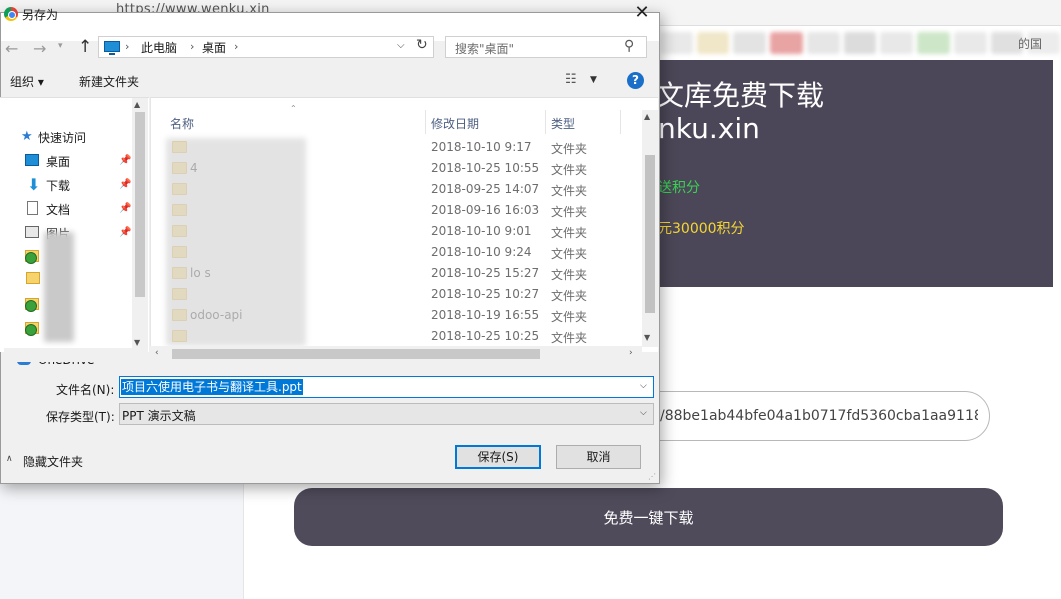  What do you see at coordinates (32, 232) in the screenshot?
I see `picture-icon` at bounding box center [32, 232].